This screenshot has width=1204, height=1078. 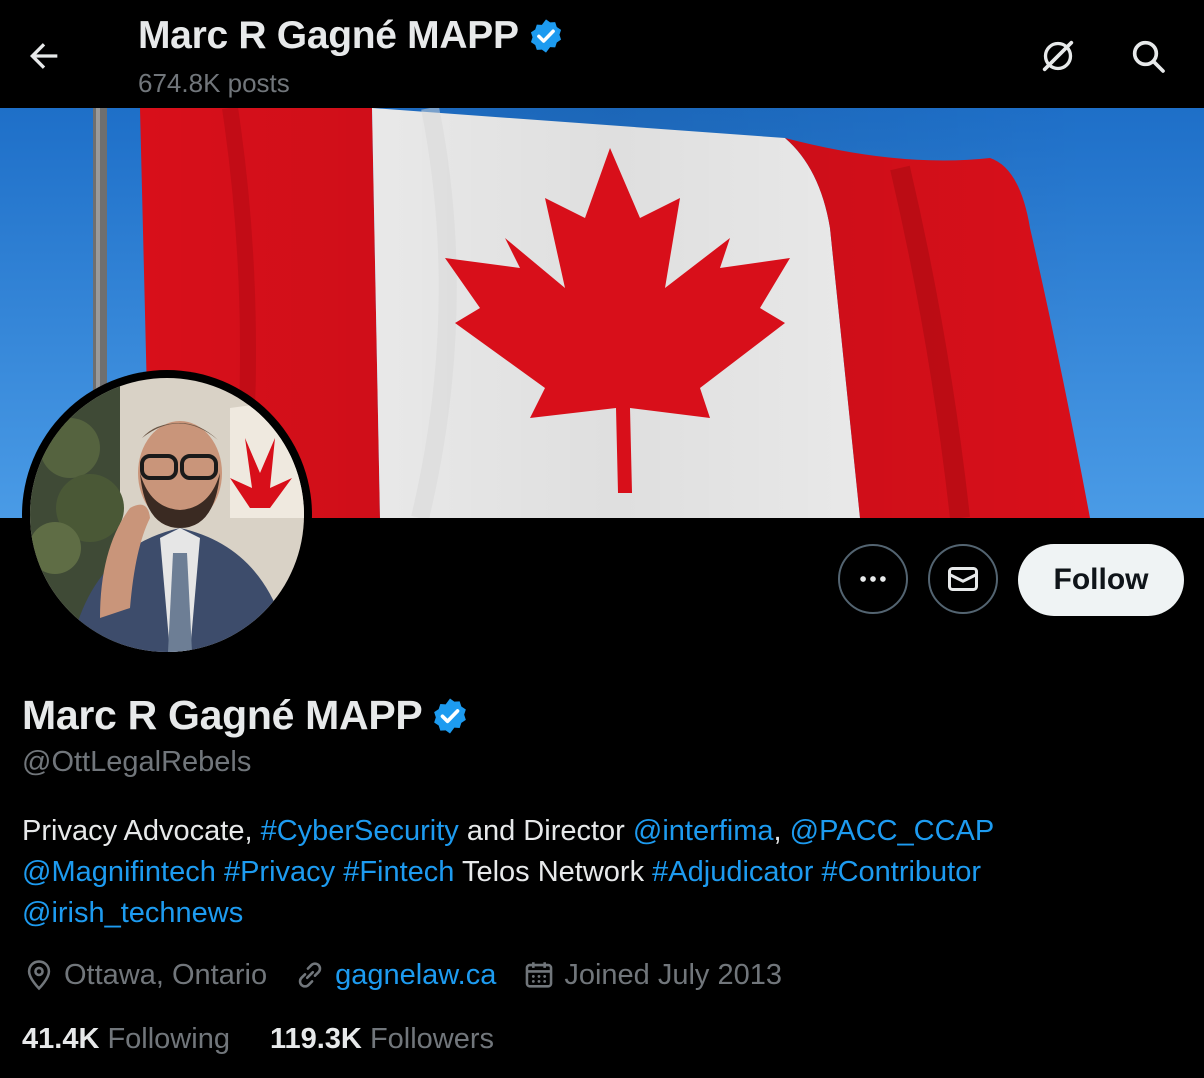 What do you see at coordinates (166, 974) in the screenshot?
I see `location-text: Ottawa, Ontario` at bounding box center [166, 974].